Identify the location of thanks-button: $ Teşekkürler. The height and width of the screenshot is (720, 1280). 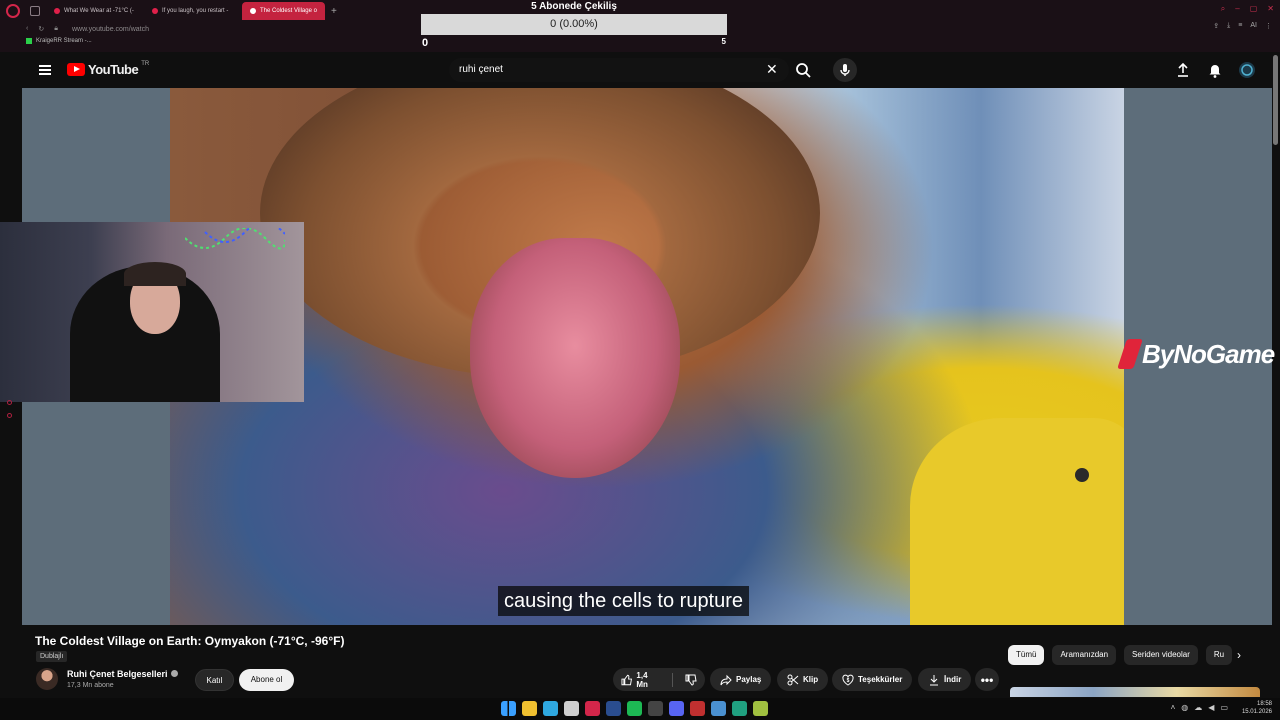
(872, 679).